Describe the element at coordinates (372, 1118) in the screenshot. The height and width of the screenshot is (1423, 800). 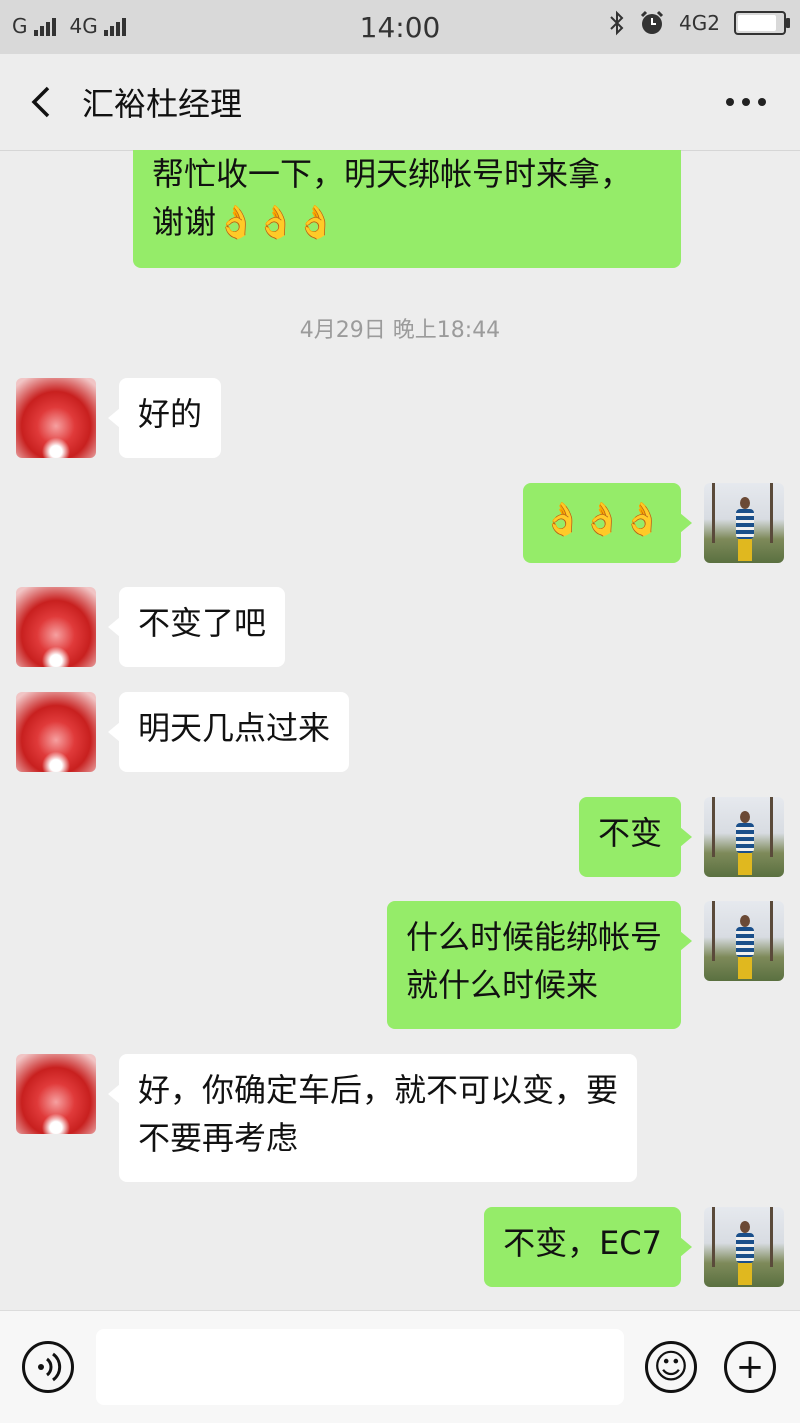
I see `message-bubble-received: 好，你确定车后，就不可以变，要 不要再考虑` at that location.